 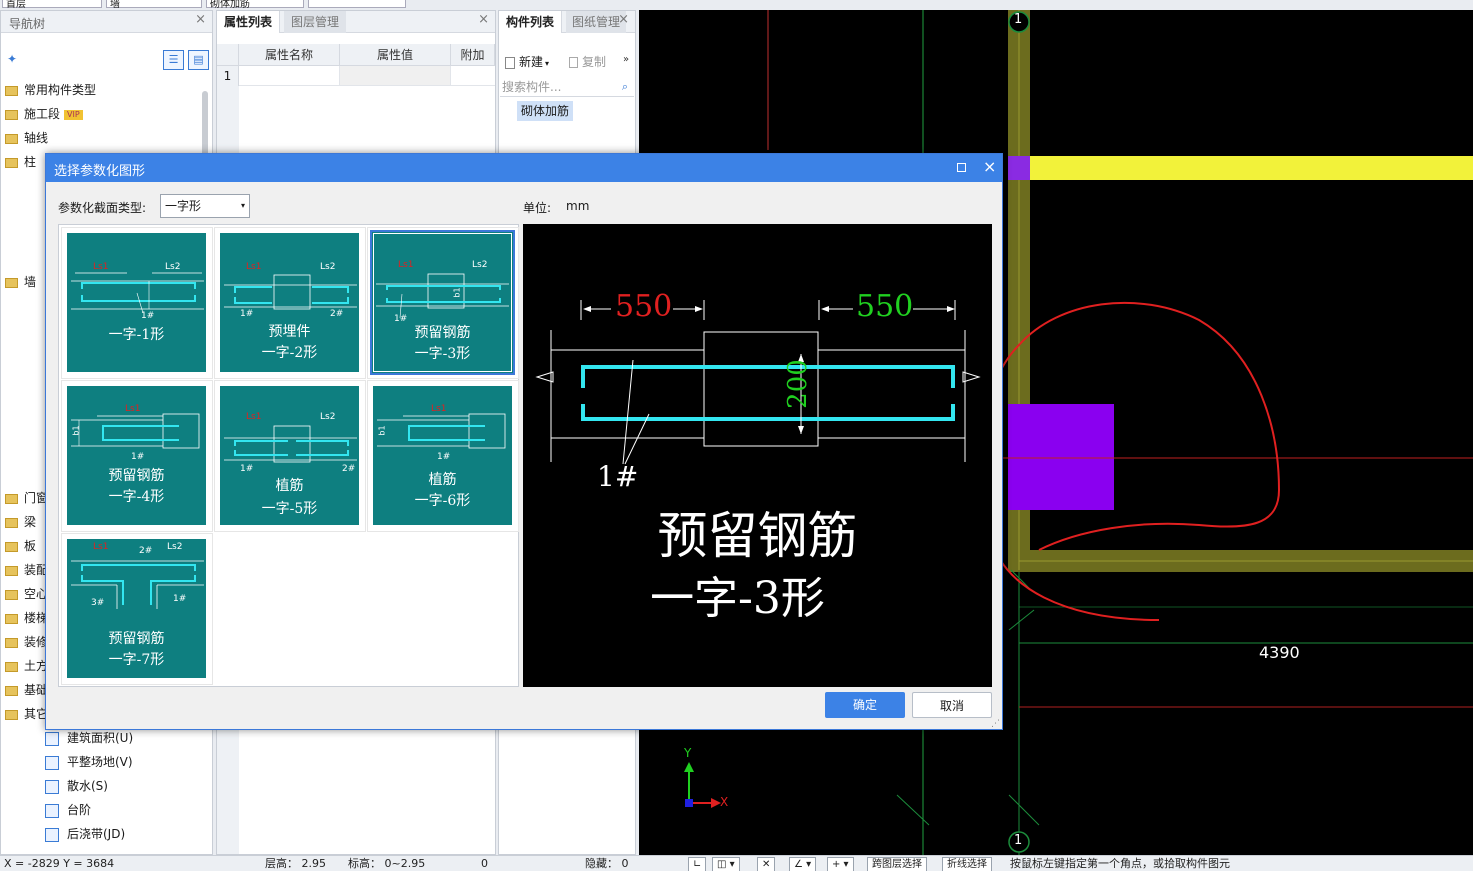 I want to click on floor-select: 首层, so click(x=52, y=5).